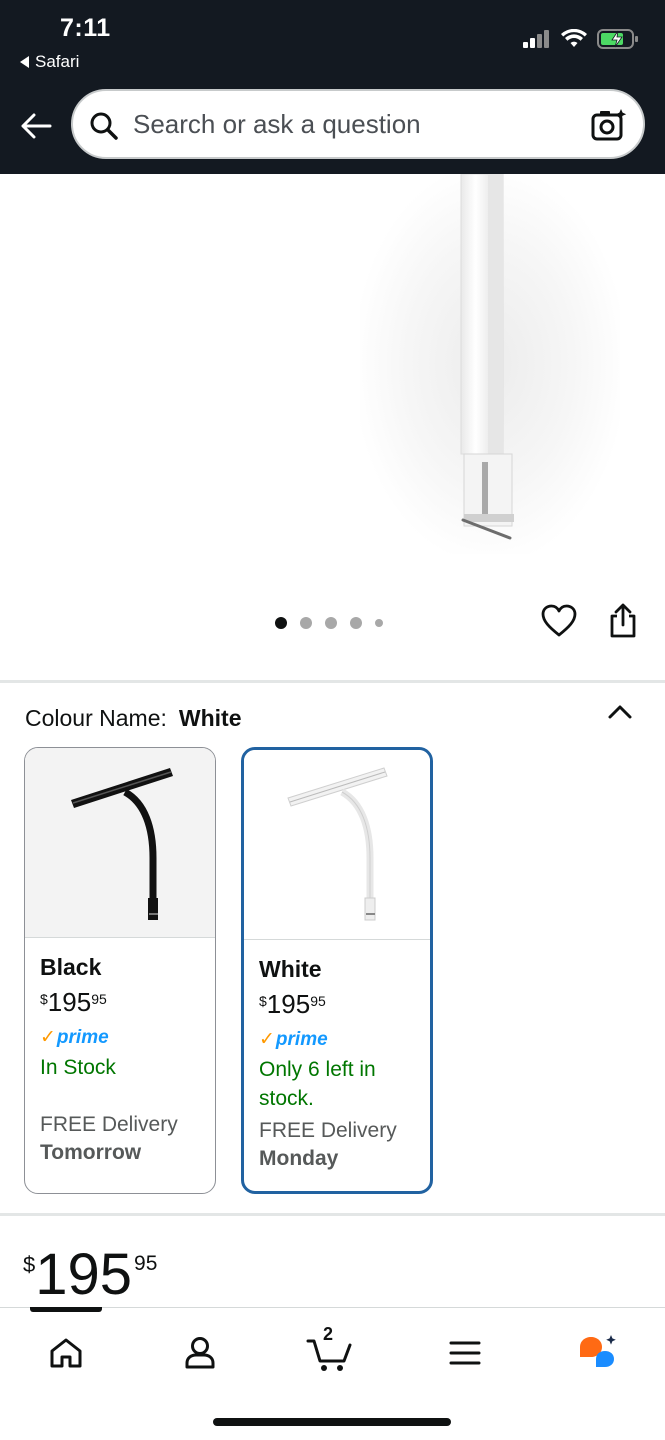 Image resolution: width=665 pixels, height=1440 pixels. I want to click on product-price: $195 95, so click(90, 1275).